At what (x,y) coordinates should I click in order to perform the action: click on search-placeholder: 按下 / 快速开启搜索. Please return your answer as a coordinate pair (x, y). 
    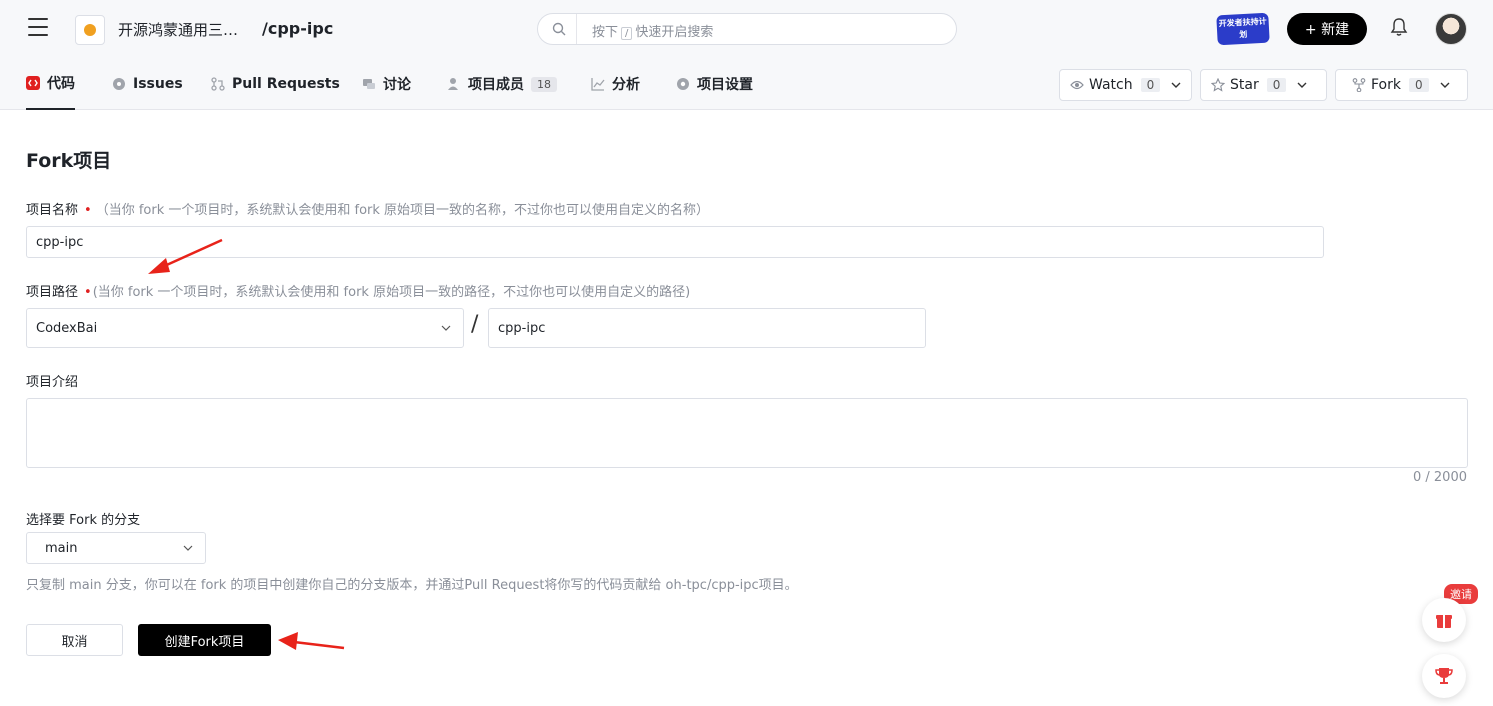
    Looking at the image, I should click on (653, 32).